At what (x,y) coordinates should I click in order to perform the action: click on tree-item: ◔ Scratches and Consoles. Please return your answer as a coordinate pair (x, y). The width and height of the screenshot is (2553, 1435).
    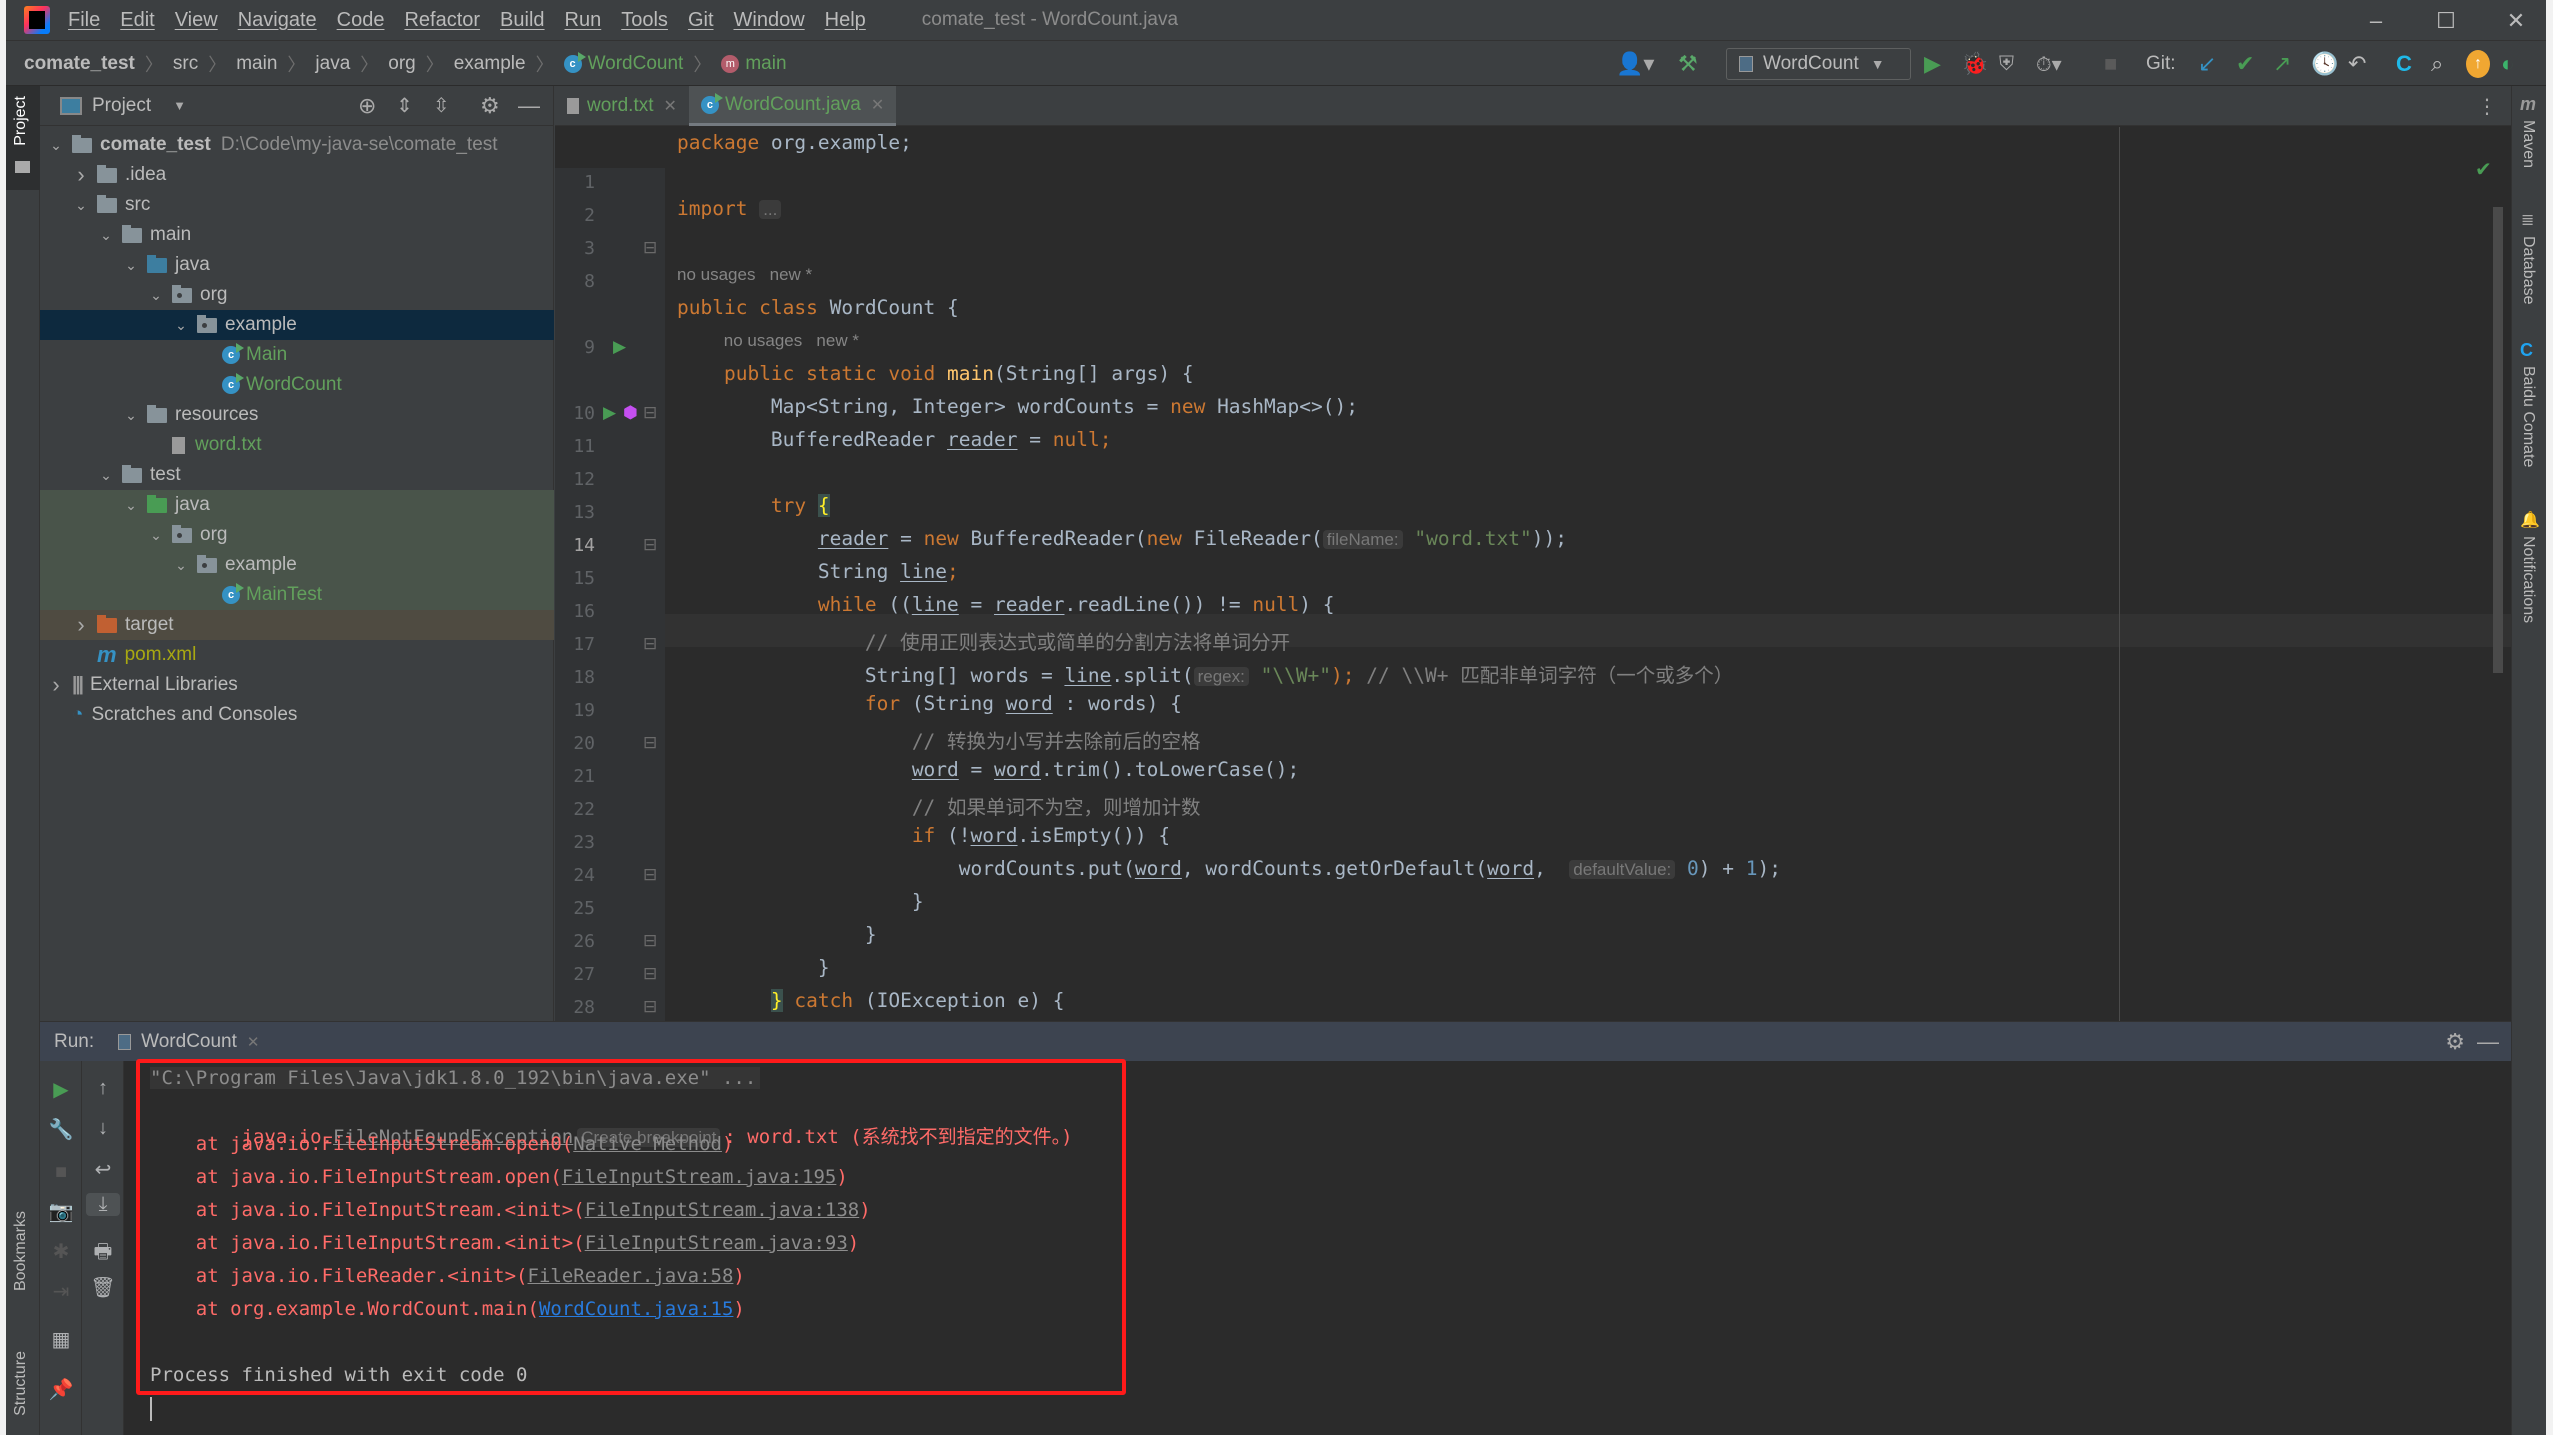
    Looking at the image, I should click on (297, 715).